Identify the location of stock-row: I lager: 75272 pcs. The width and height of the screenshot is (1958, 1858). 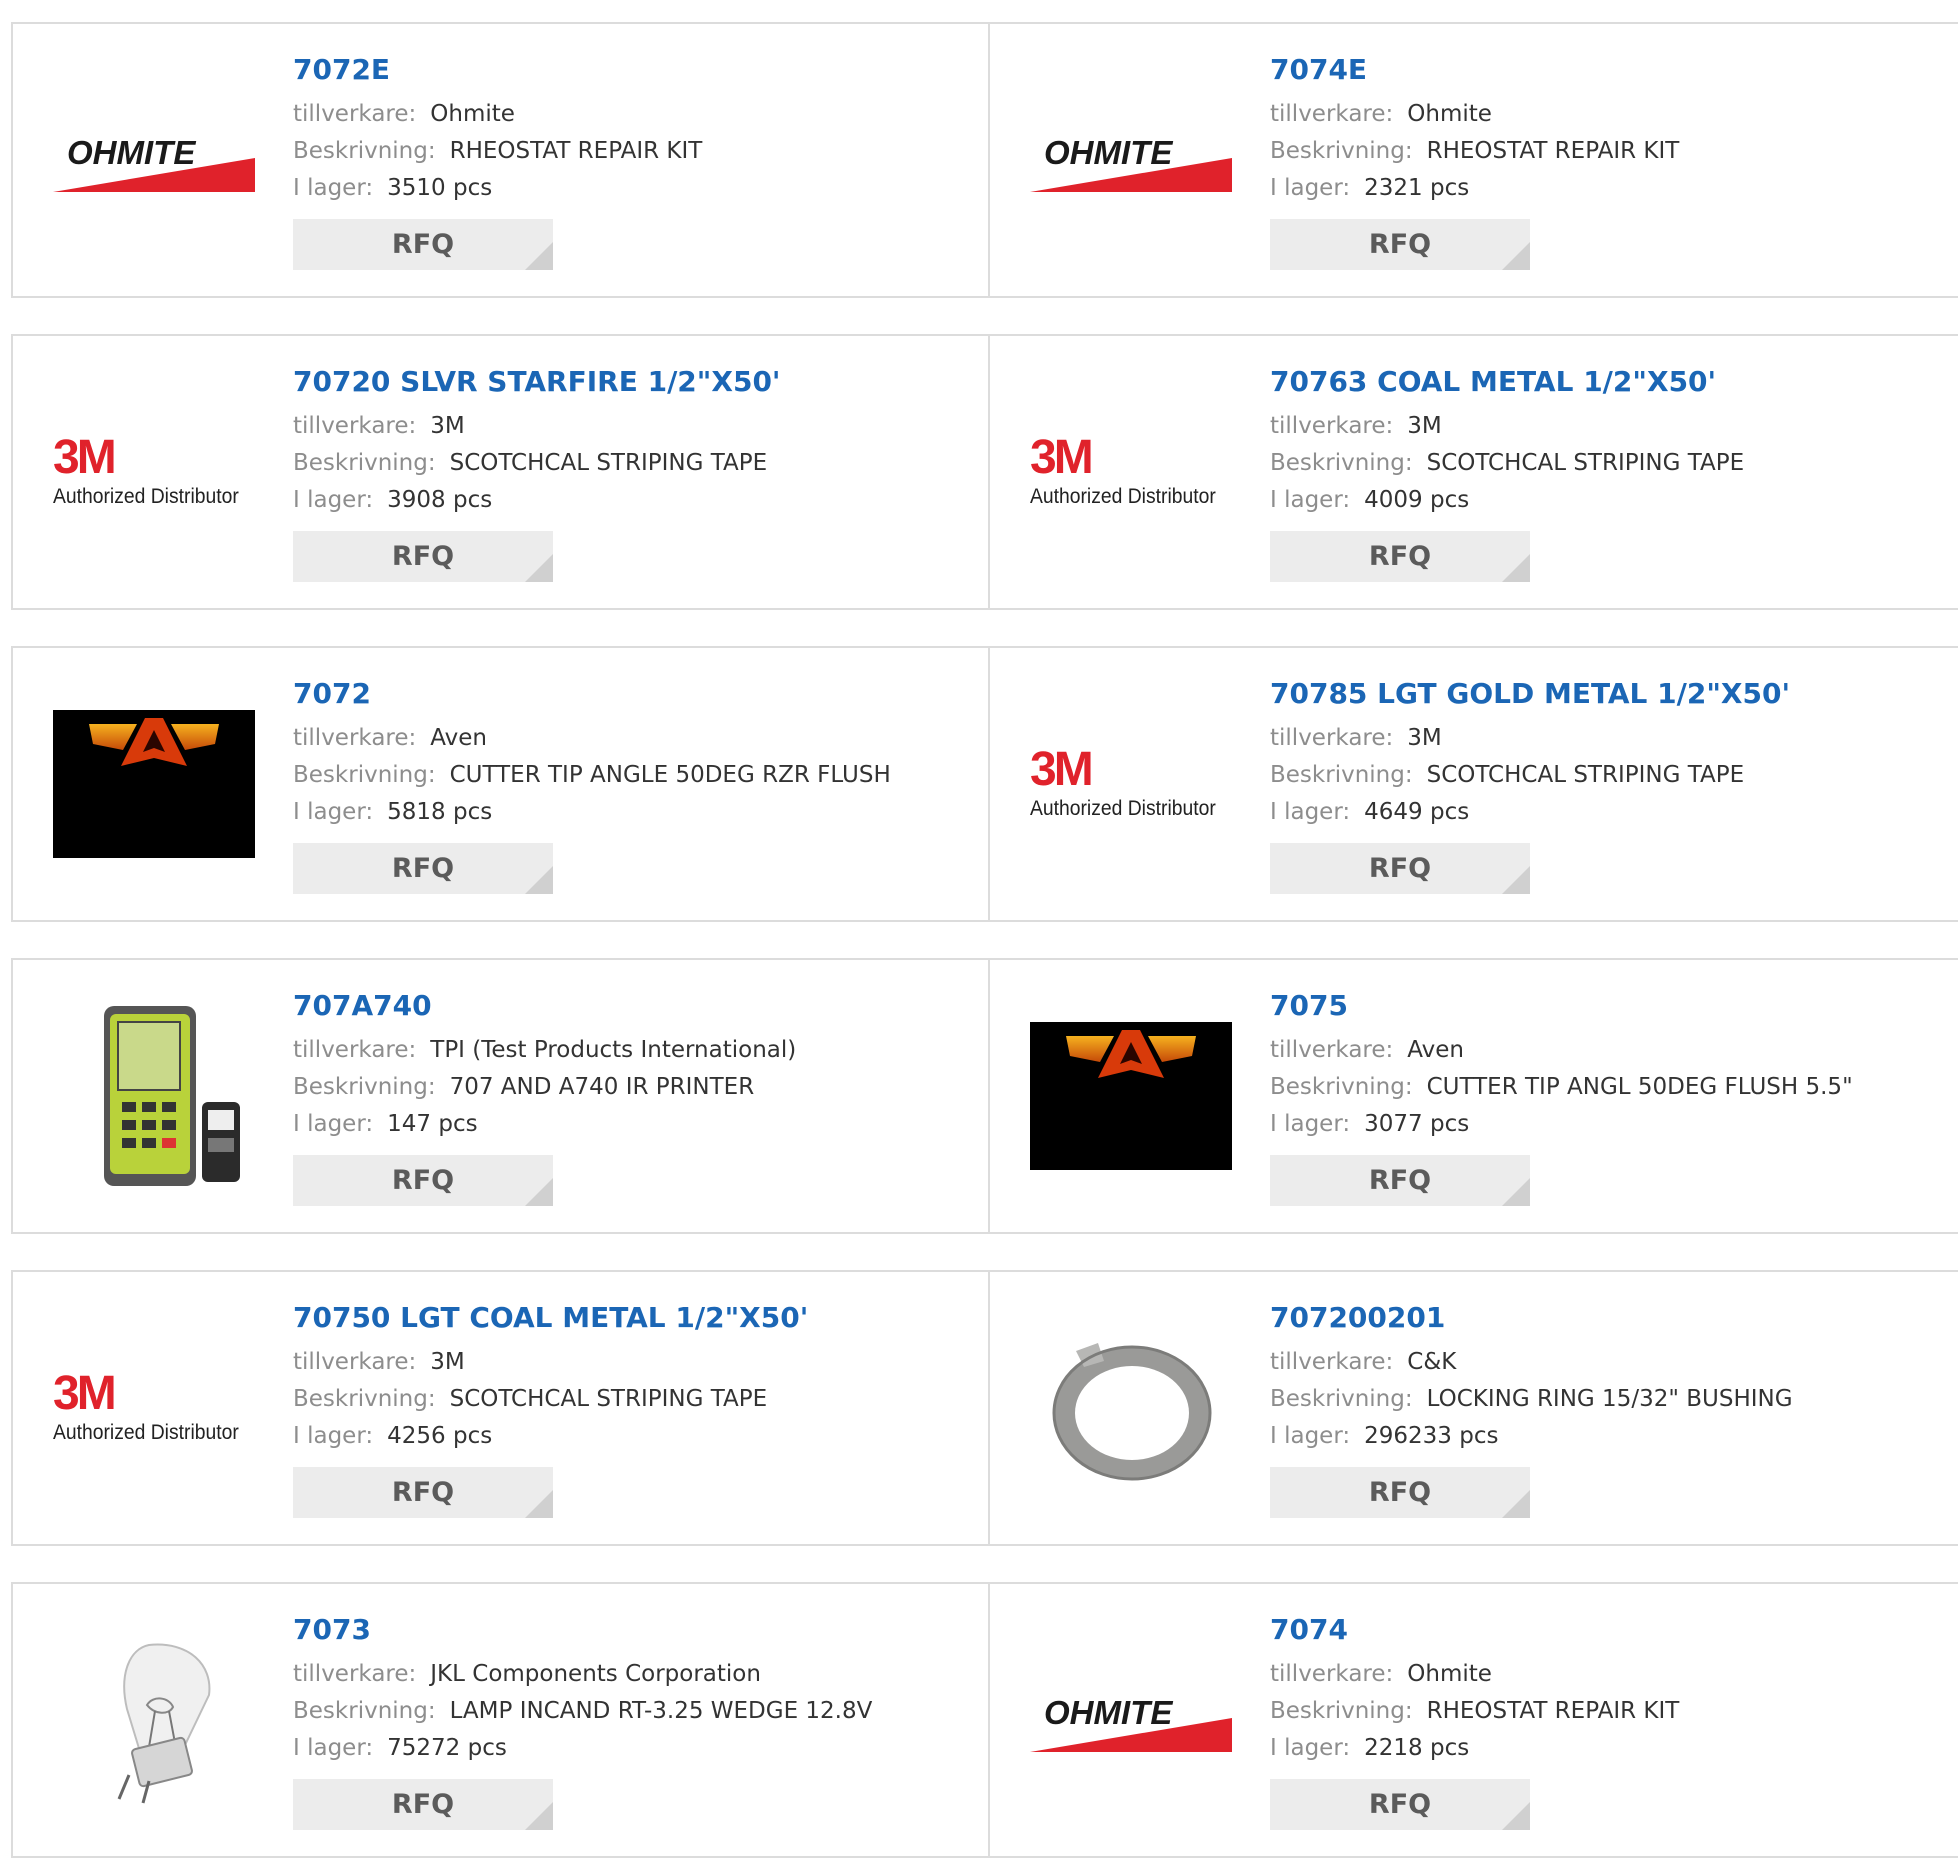
(630, 1748).